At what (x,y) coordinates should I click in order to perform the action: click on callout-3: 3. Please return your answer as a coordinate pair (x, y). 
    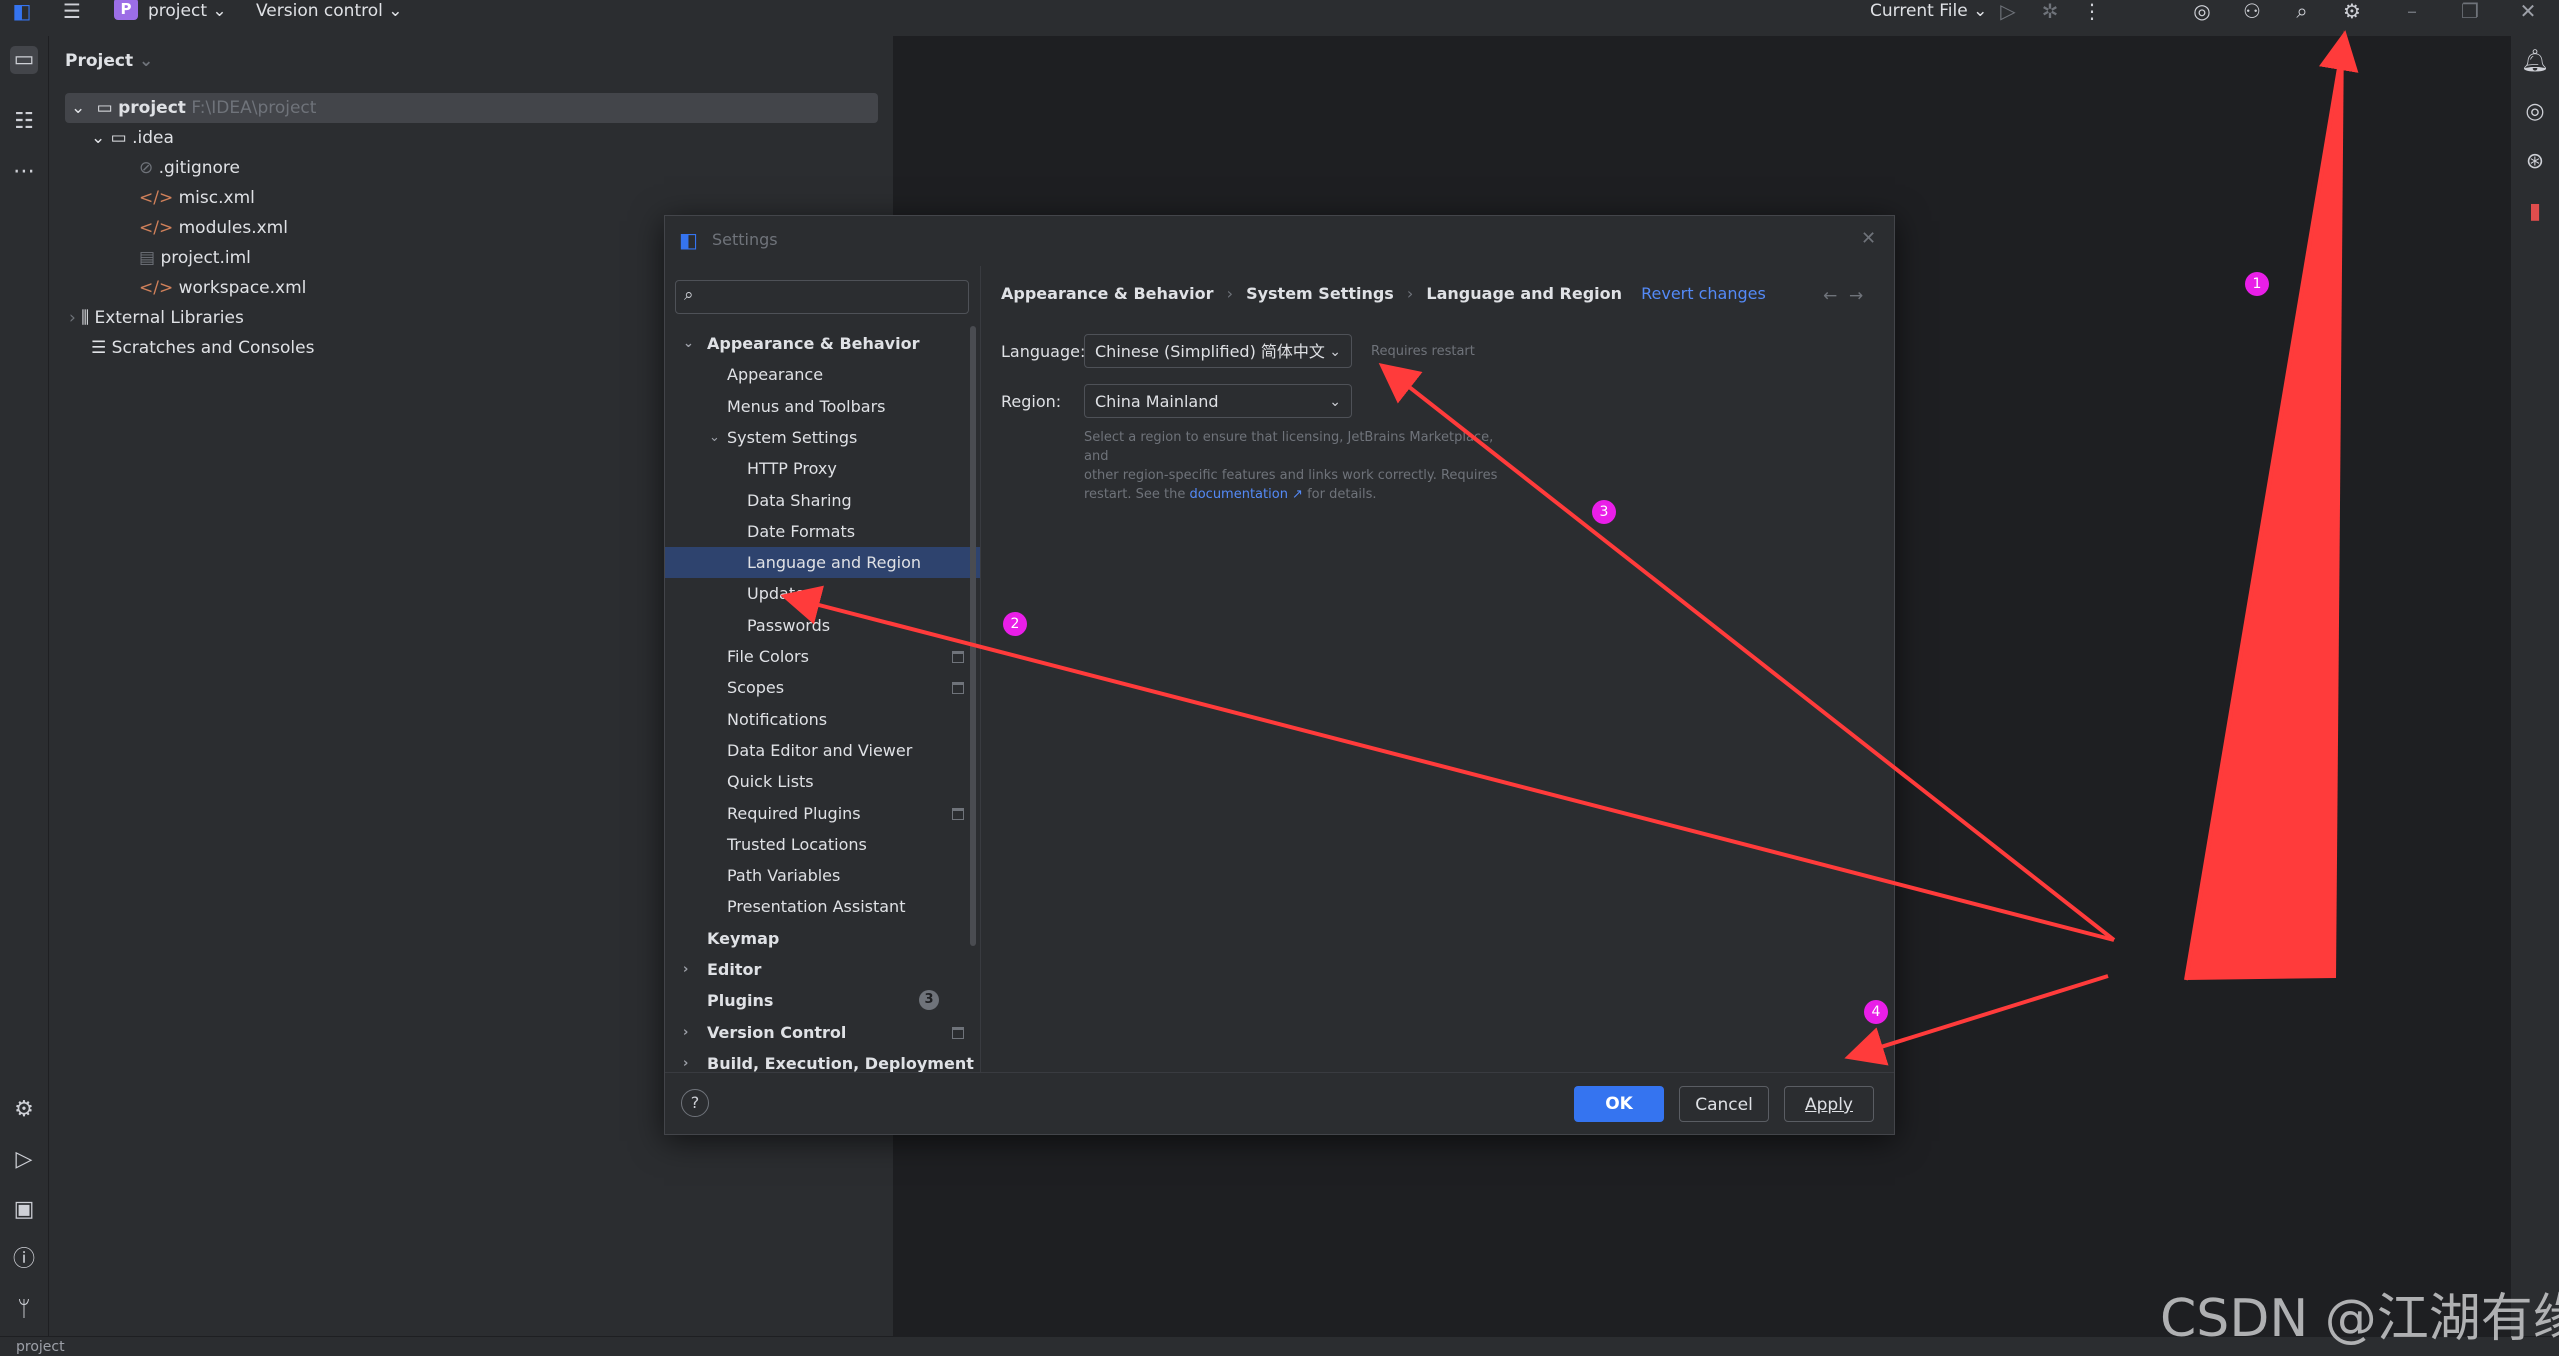
    Looking at the image, I should click on (1604, 512).